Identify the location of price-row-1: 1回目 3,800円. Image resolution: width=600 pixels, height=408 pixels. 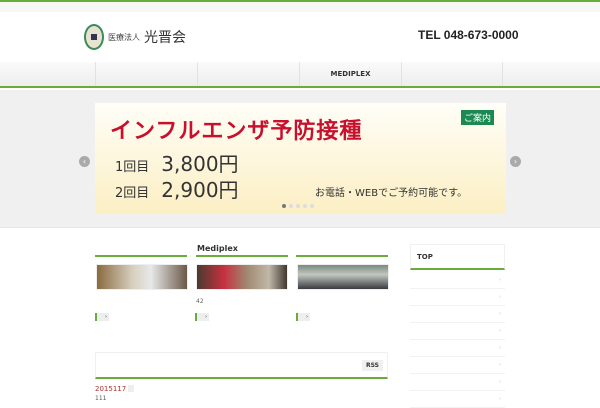
(177, 162).